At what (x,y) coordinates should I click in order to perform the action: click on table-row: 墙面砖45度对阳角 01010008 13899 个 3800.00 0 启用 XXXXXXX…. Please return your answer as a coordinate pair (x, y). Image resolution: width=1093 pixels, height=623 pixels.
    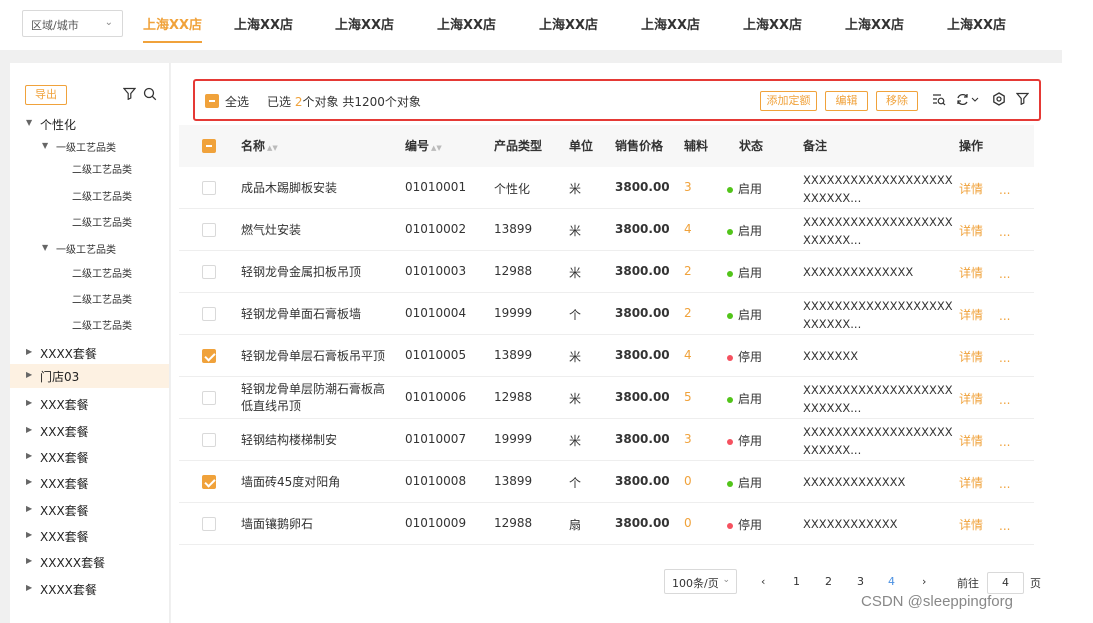
    Looking at the image, I should click on (606, 482).